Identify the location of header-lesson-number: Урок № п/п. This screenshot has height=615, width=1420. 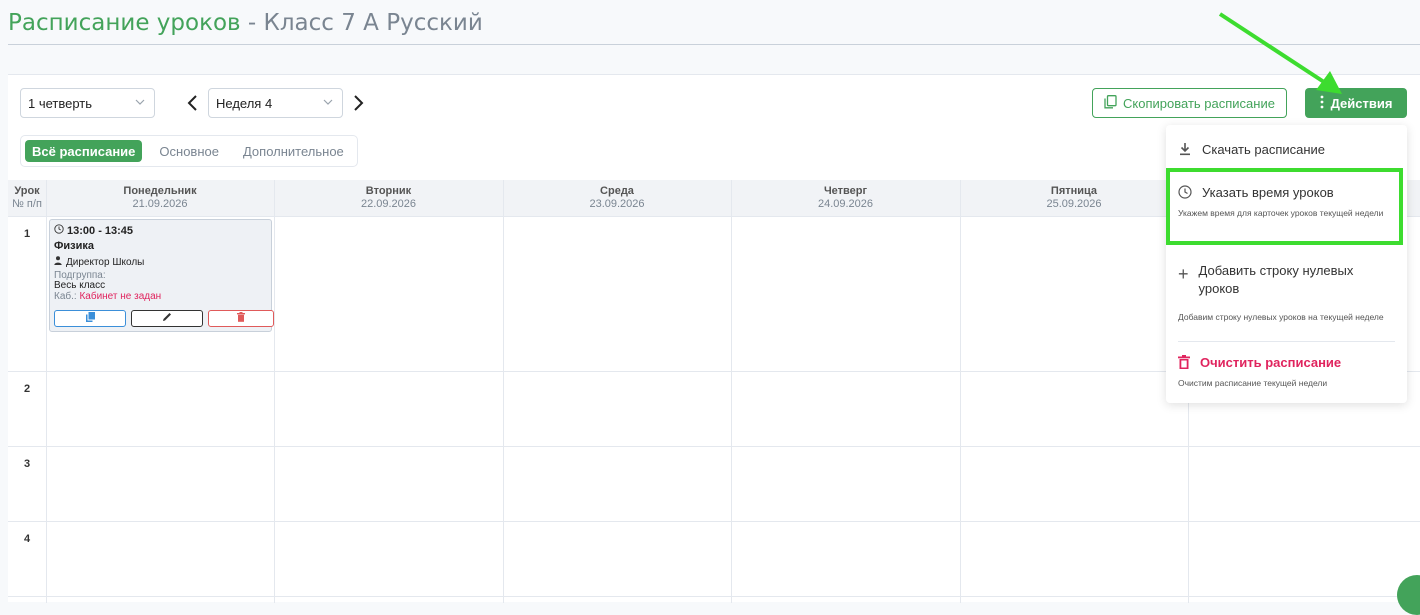
(27, 198).